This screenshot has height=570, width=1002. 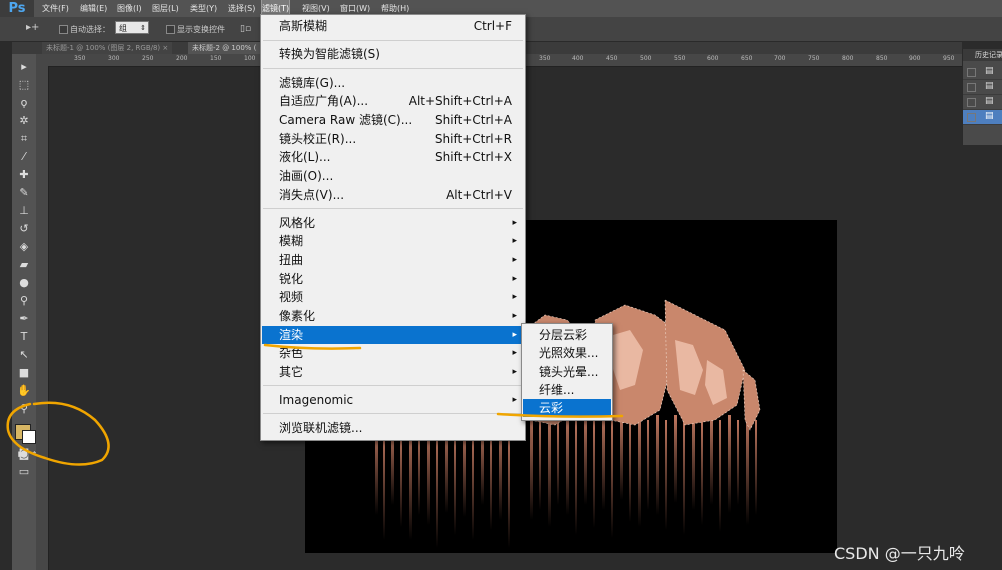 What do you see at coordinates (315, 404) in the screenshot?
I see `annotation-overlay` at bounding box center [315, 404].